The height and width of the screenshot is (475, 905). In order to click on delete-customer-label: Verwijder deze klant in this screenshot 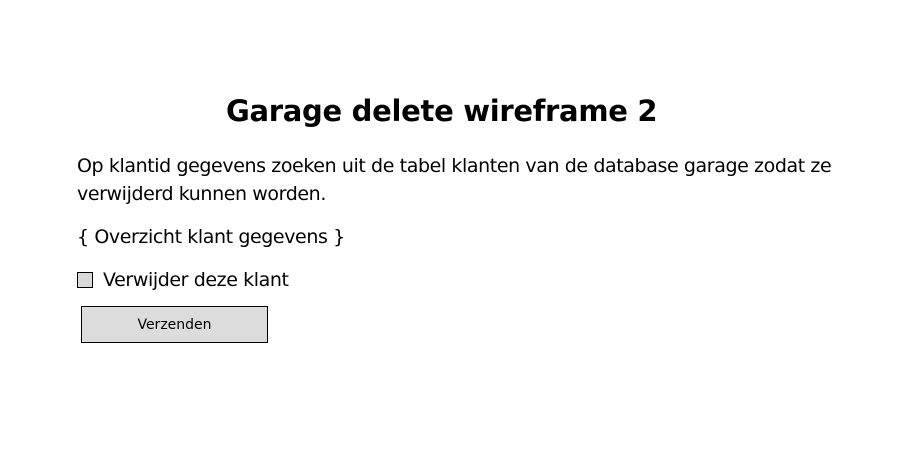, I will do `click(196, 280)`.